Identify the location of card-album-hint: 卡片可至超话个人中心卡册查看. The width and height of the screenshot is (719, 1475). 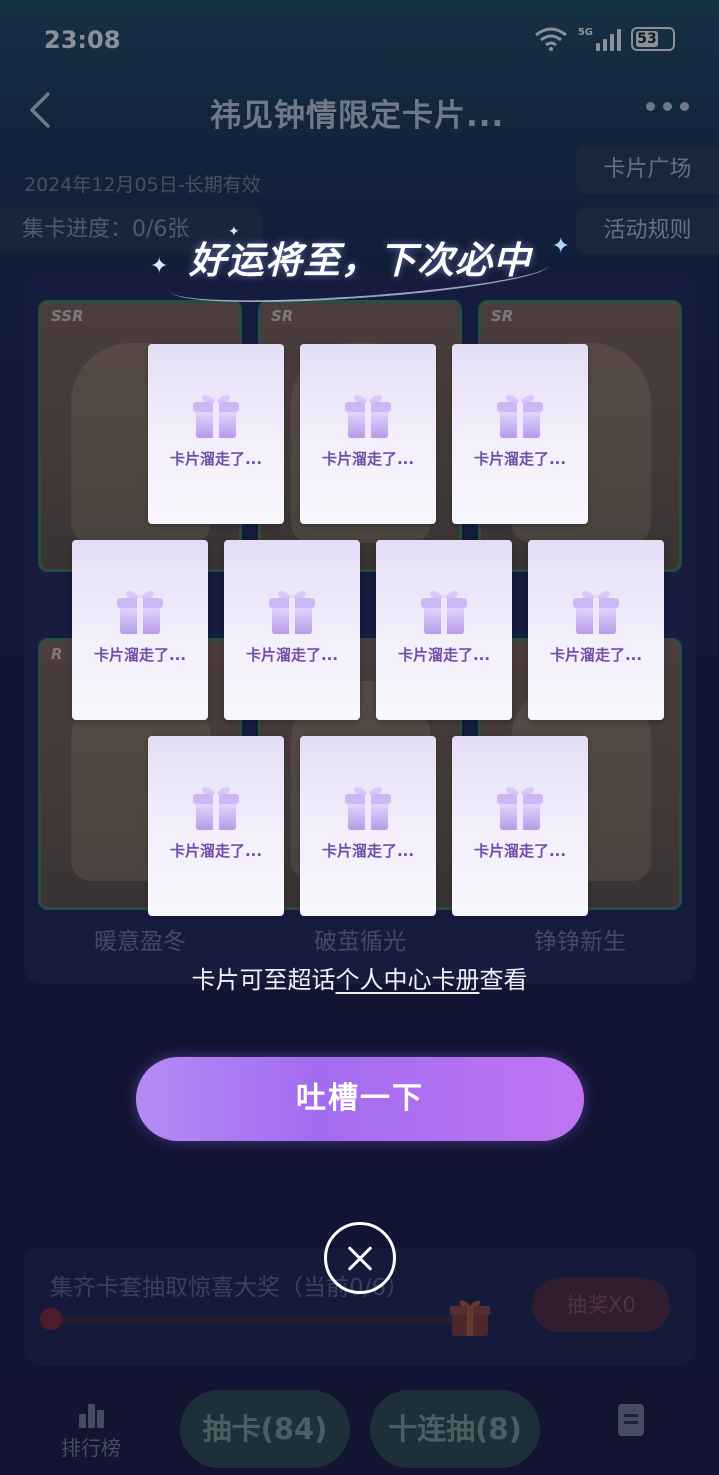
(359, 977).